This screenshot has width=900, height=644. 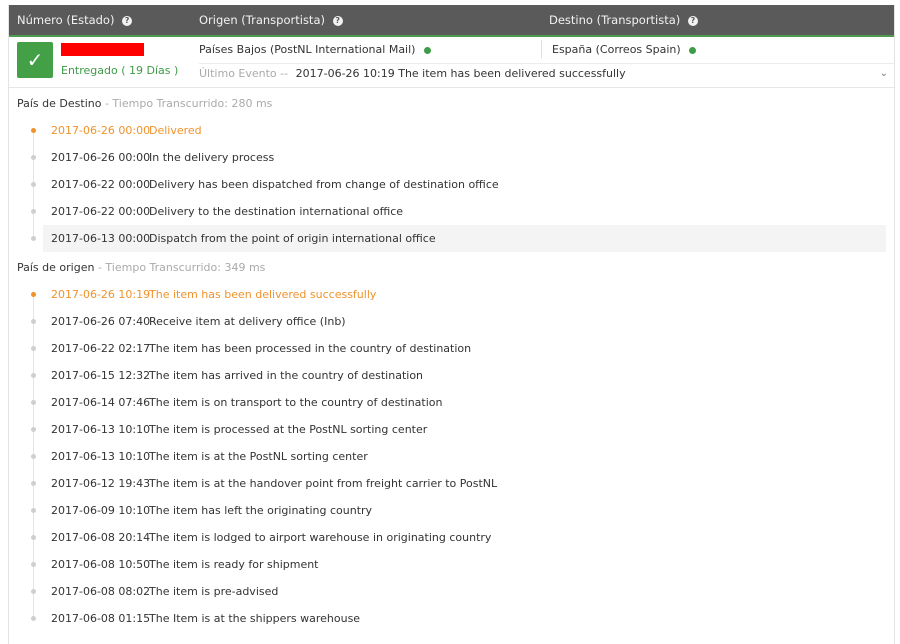 I want to click on expand-chevron-icon: ⌄, so click(x=884, y=74).